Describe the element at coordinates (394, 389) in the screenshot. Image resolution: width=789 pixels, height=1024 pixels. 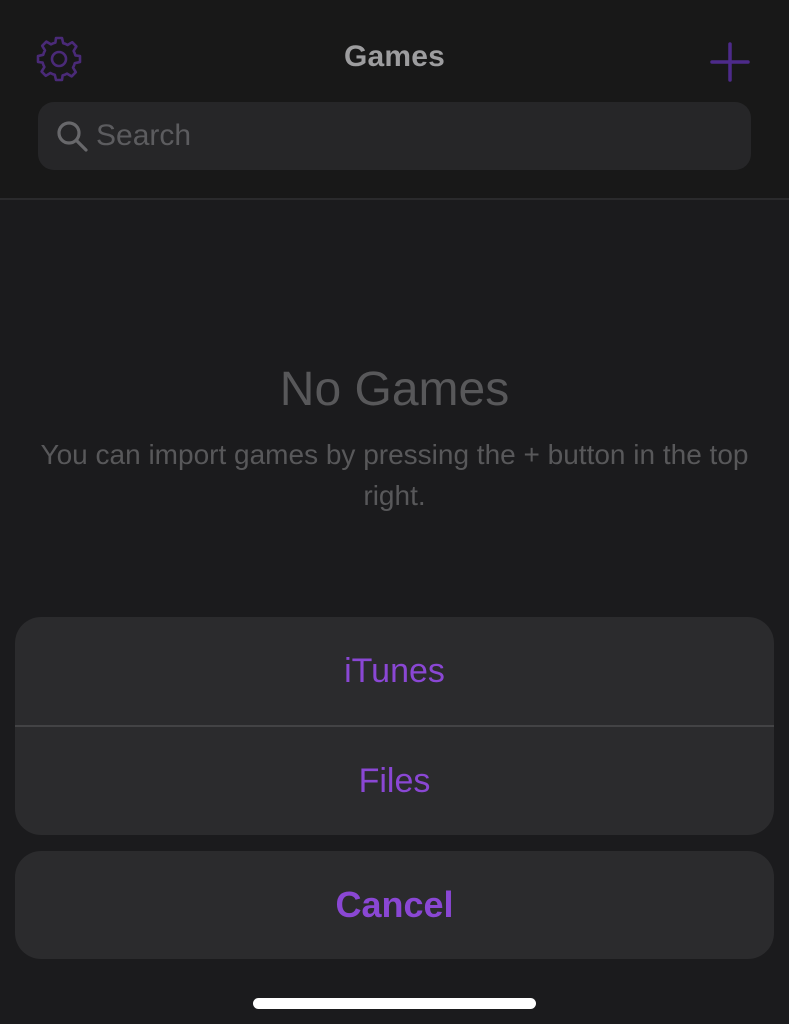
I see `empty-state-title: No Games` at that location.